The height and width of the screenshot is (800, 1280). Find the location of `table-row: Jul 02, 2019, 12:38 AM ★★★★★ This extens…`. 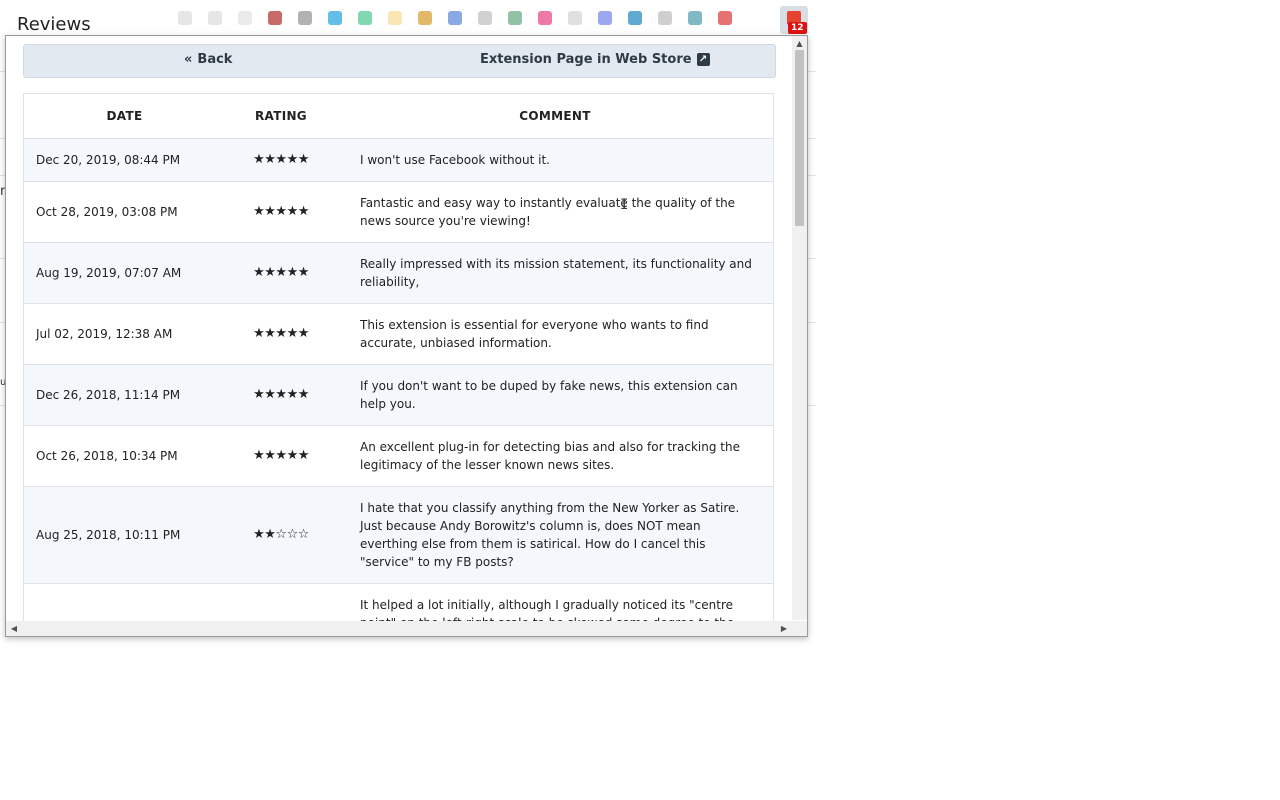

table-row: Jul 02, 2019, 12:38 AM ★★★★★ This extens… is located at coordinates (398, 334).